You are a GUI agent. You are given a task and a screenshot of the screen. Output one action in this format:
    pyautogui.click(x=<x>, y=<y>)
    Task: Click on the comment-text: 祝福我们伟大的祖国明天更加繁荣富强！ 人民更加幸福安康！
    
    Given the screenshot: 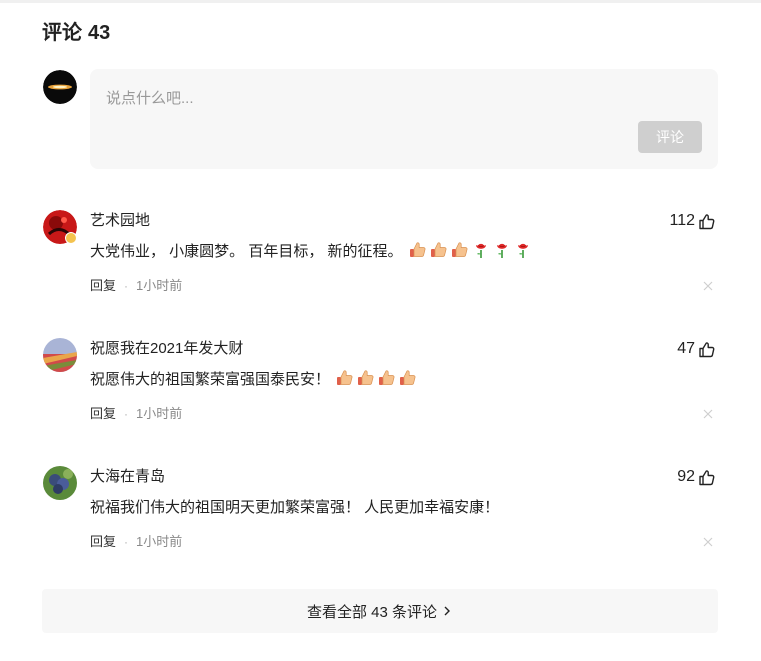 What is the action you would take?
    pyautogui.click(x=294, y=508)
    